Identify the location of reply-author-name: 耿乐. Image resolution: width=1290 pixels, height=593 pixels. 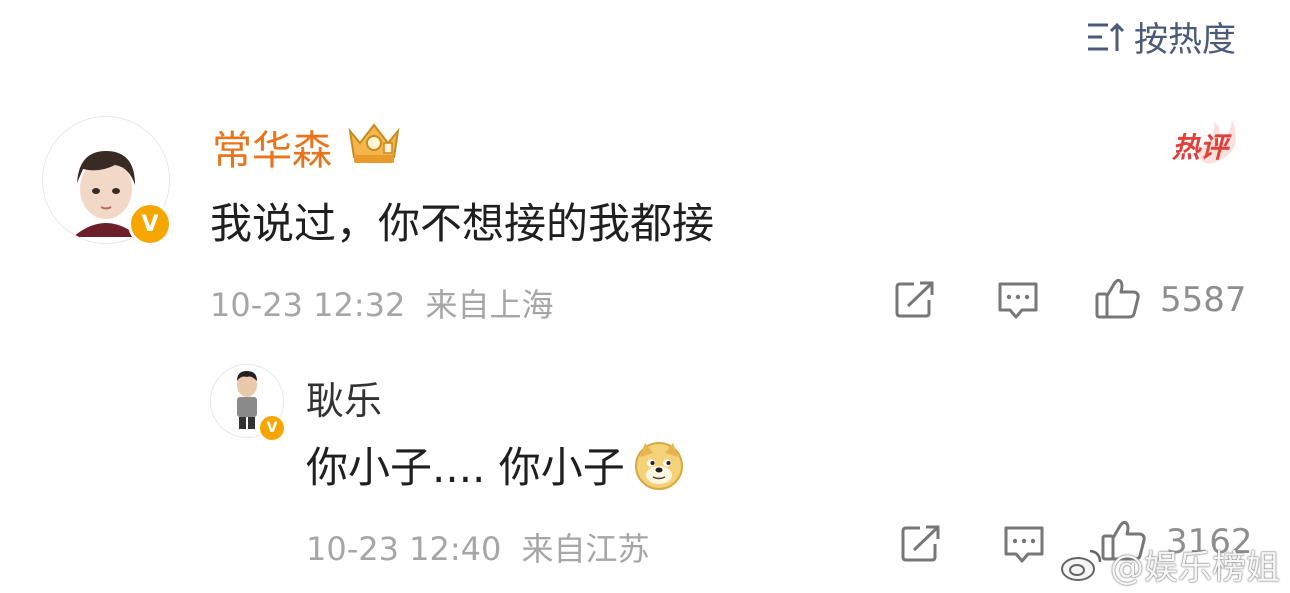
(344, 397).